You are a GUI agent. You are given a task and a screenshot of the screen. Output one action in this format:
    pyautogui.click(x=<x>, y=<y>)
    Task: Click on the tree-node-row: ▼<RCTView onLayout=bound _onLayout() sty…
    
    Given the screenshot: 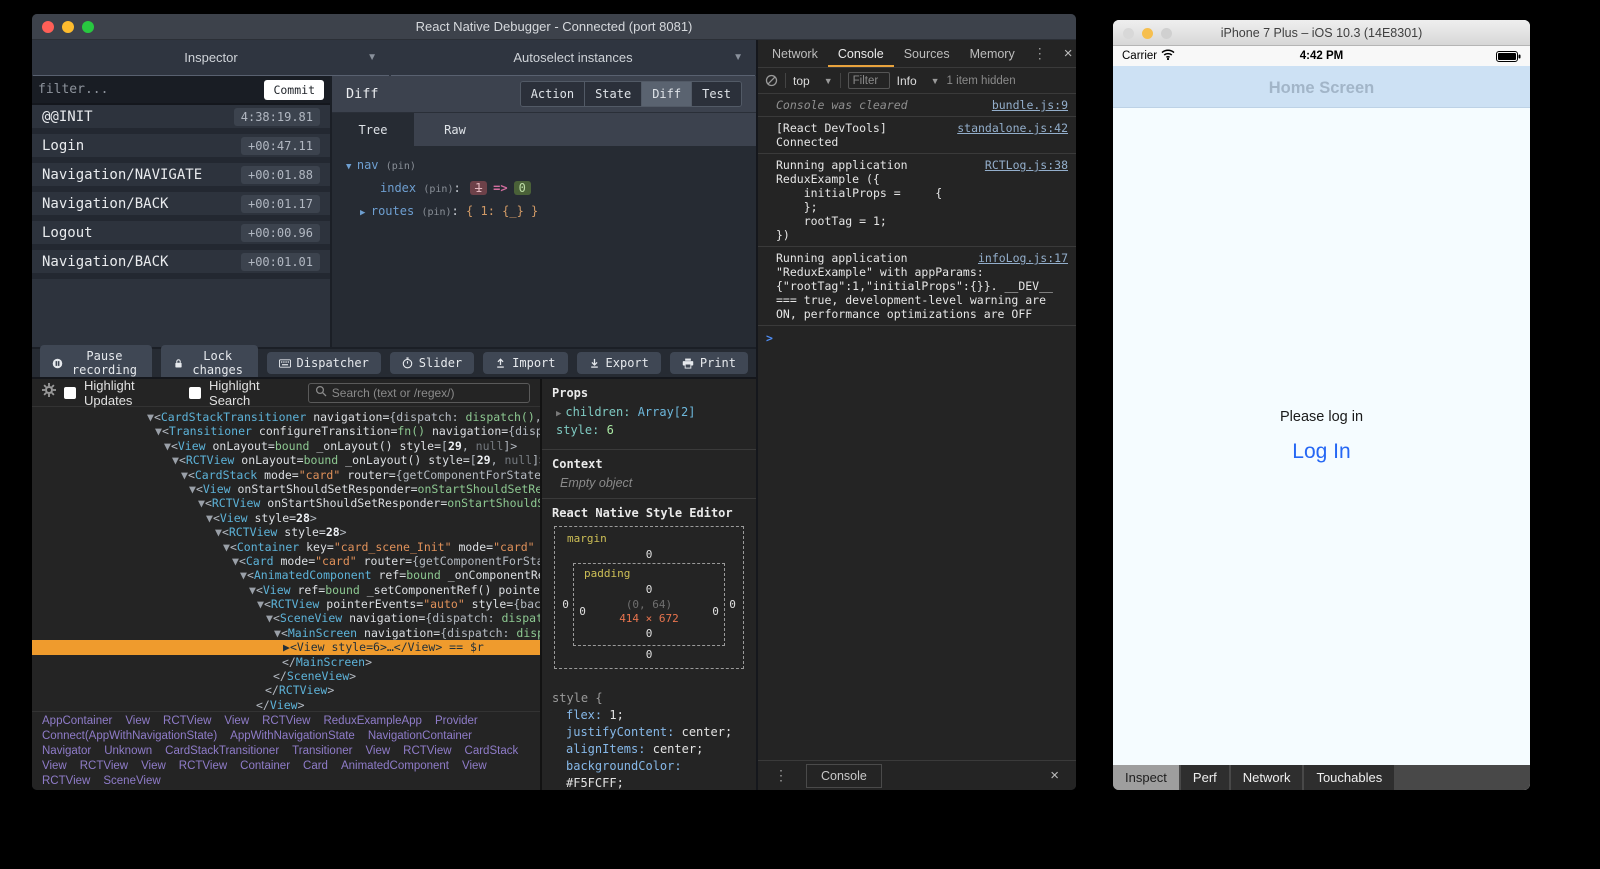 What is the action you would take?
    pyautogui.click(x=286, y=460)
    